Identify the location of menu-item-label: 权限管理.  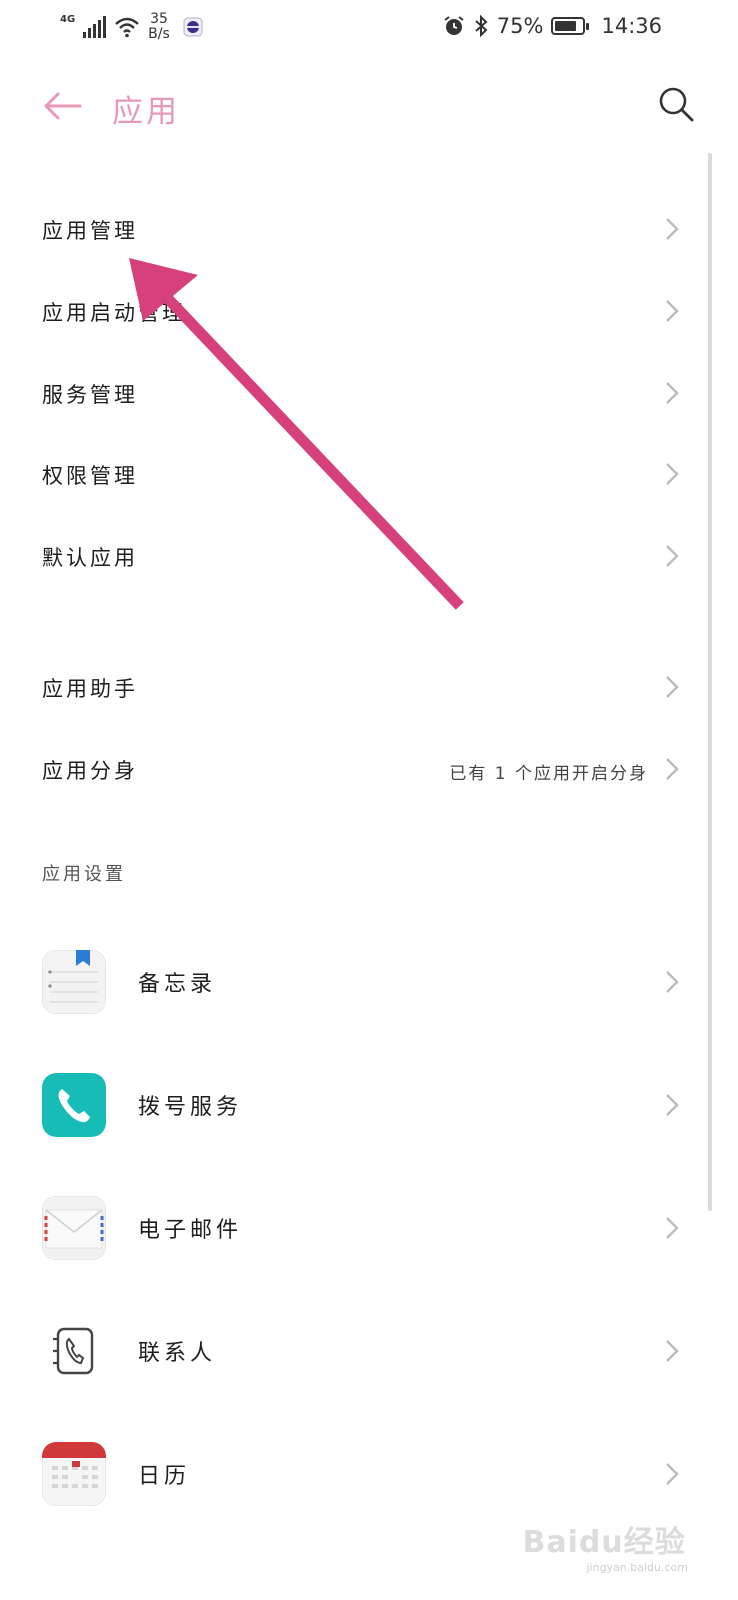
(90, 476).